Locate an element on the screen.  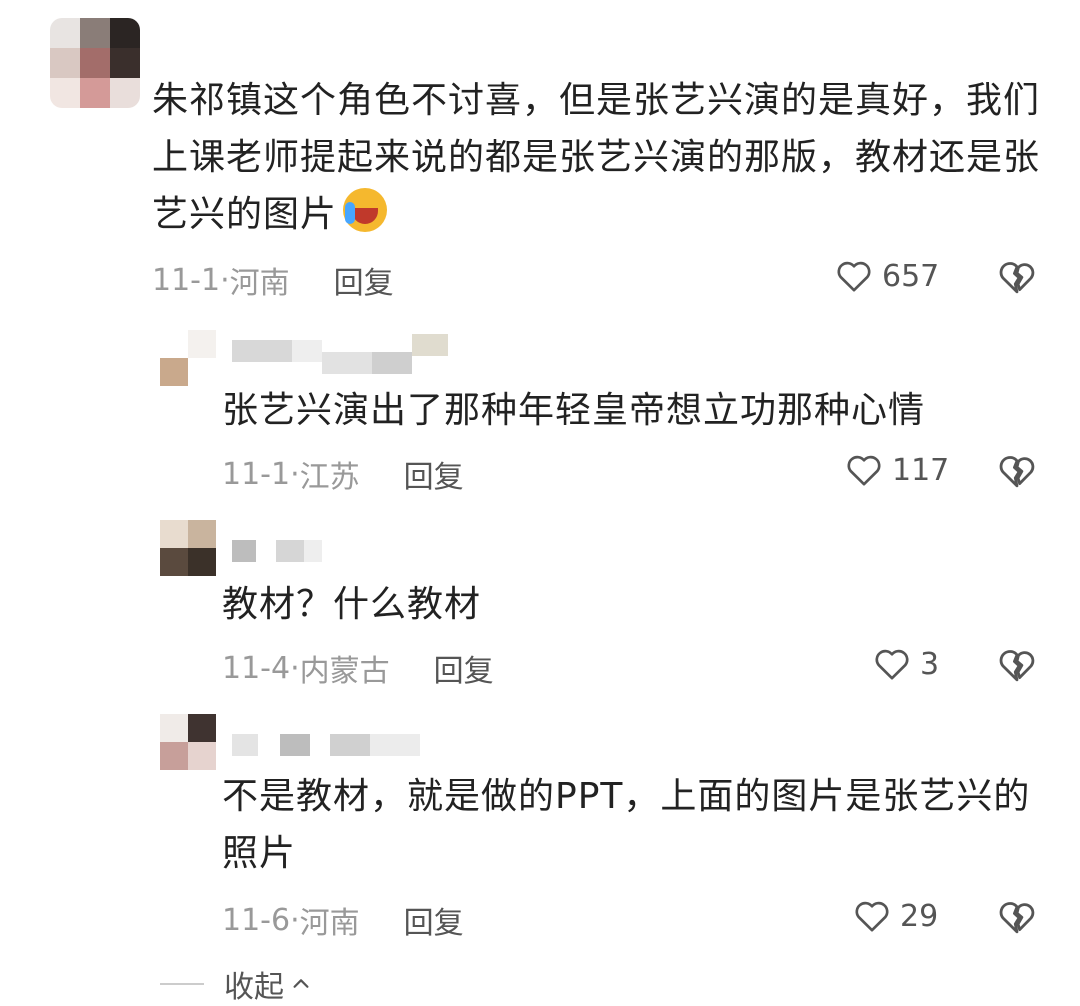
collapse-replies-button: 收起 is located at coordinates (236, 984).